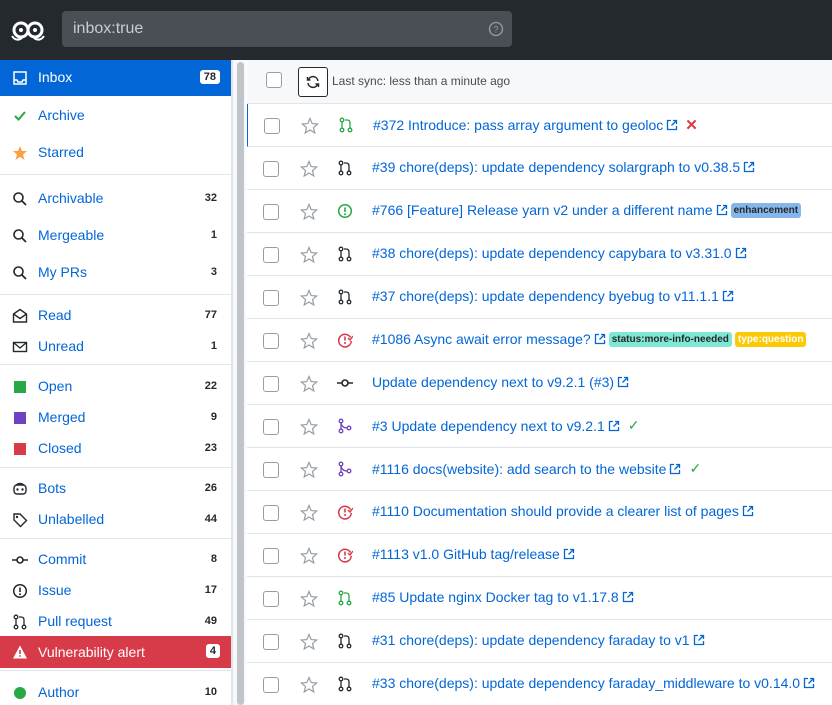  I want to click on search-input, so click(272, 29).